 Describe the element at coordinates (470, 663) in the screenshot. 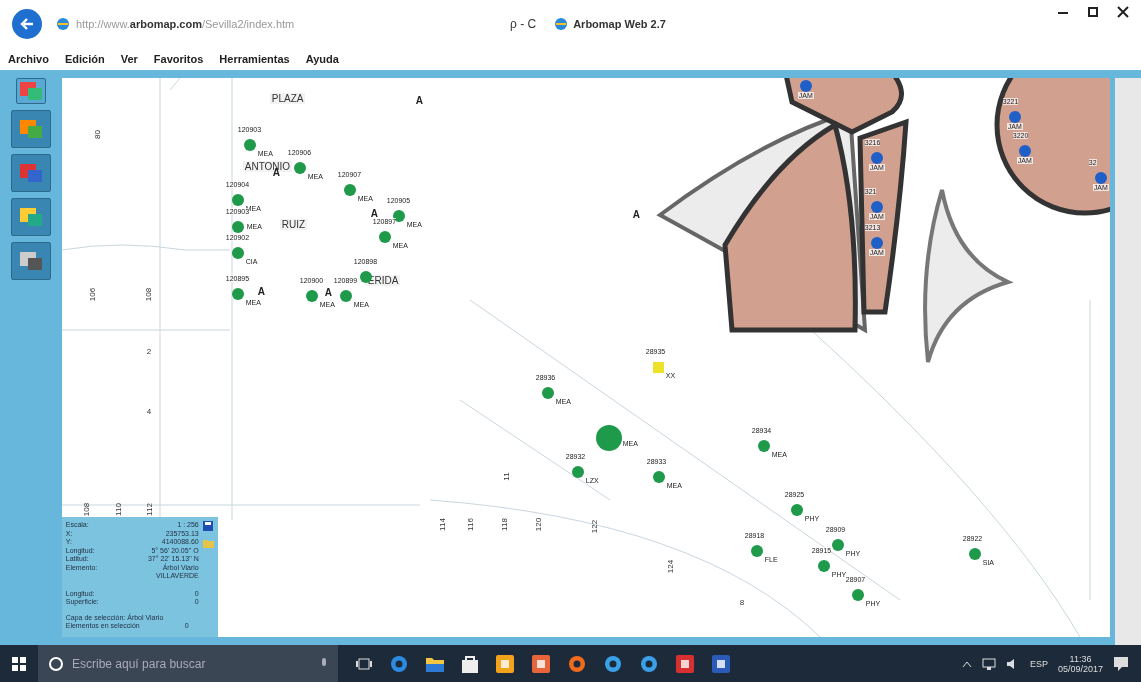

I see `shopping-bag-icon` at that location.